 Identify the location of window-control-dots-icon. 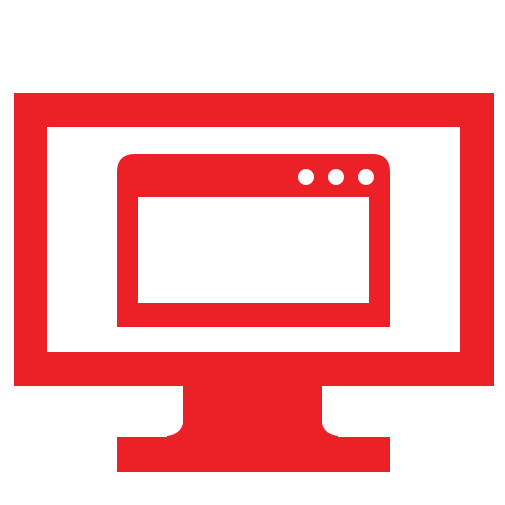
(336, 177).